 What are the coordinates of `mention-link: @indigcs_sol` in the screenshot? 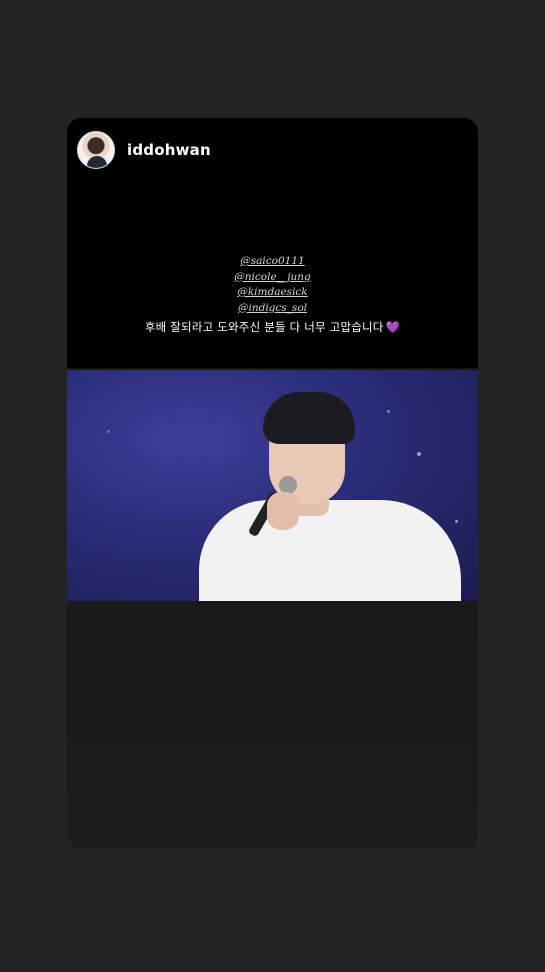 It's located at (272, 309).